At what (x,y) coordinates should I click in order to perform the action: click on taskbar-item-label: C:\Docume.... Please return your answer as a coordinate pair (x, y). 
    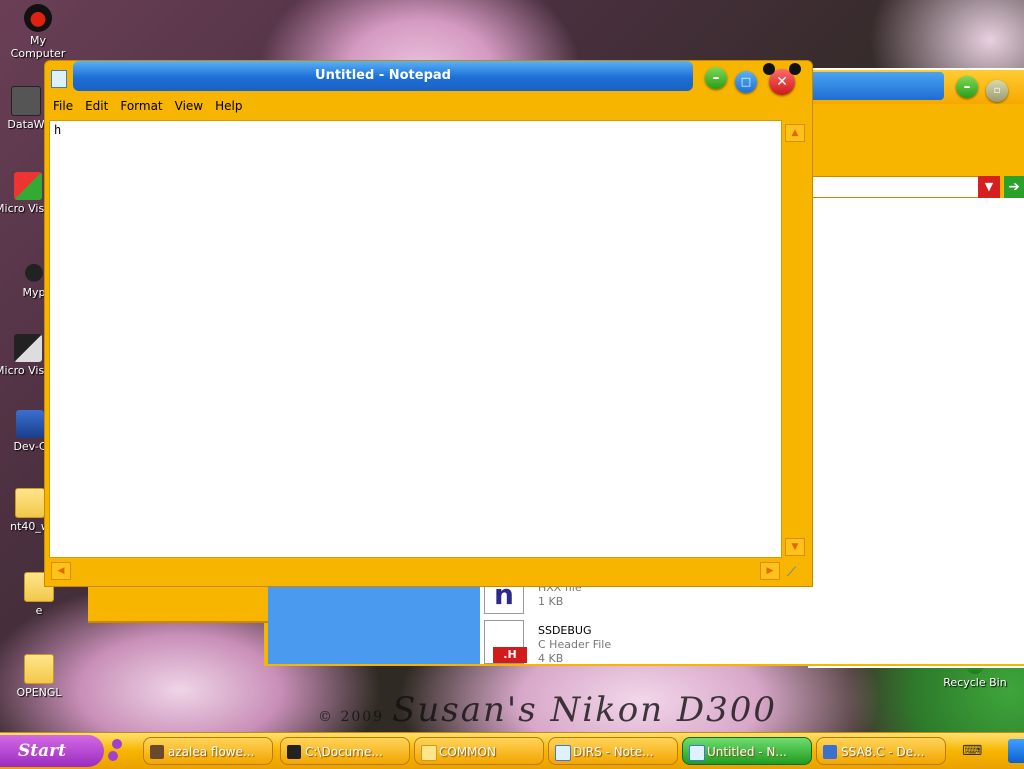
    Looking at the image, I should click on (344, 752).